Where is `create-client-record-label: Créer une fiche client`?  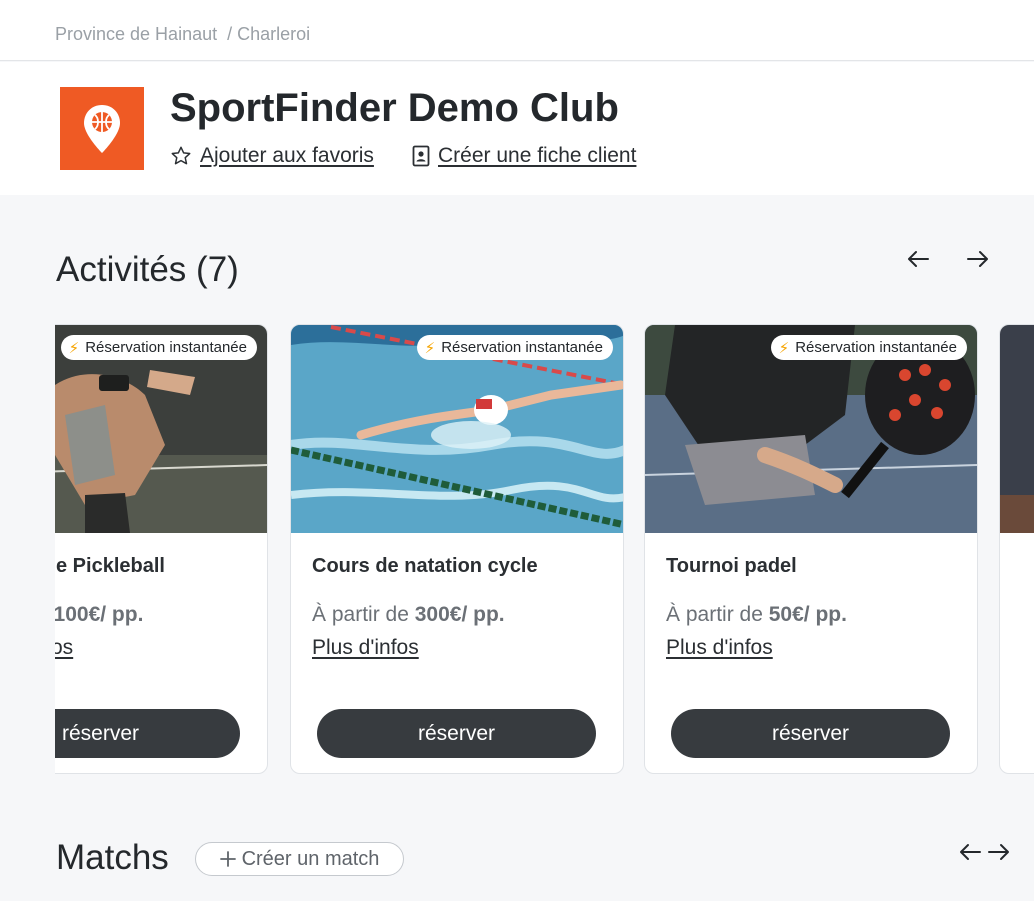
create-client-record-label: Créer une fiche client is located at coordinates (537, 155).